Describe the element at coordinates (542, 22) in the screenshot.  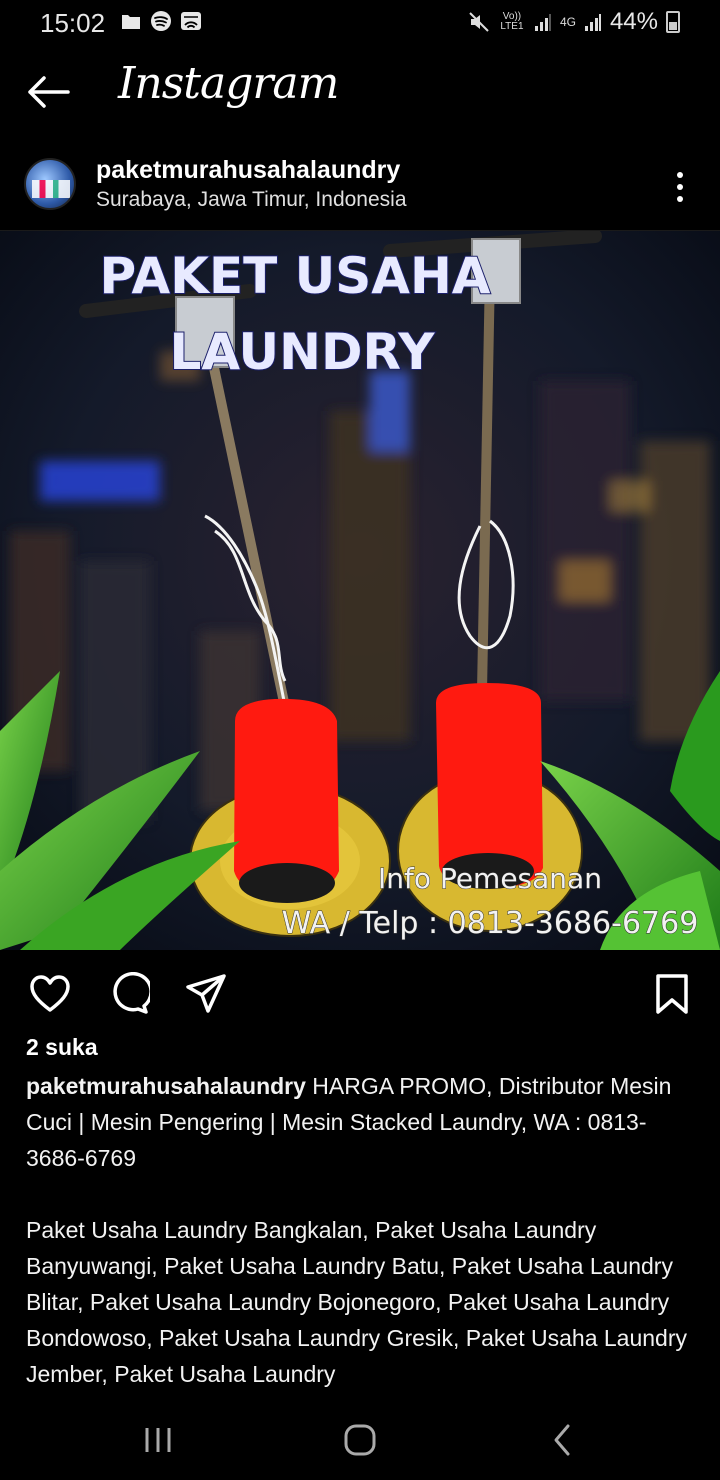
I see `signal-icon` at that location.